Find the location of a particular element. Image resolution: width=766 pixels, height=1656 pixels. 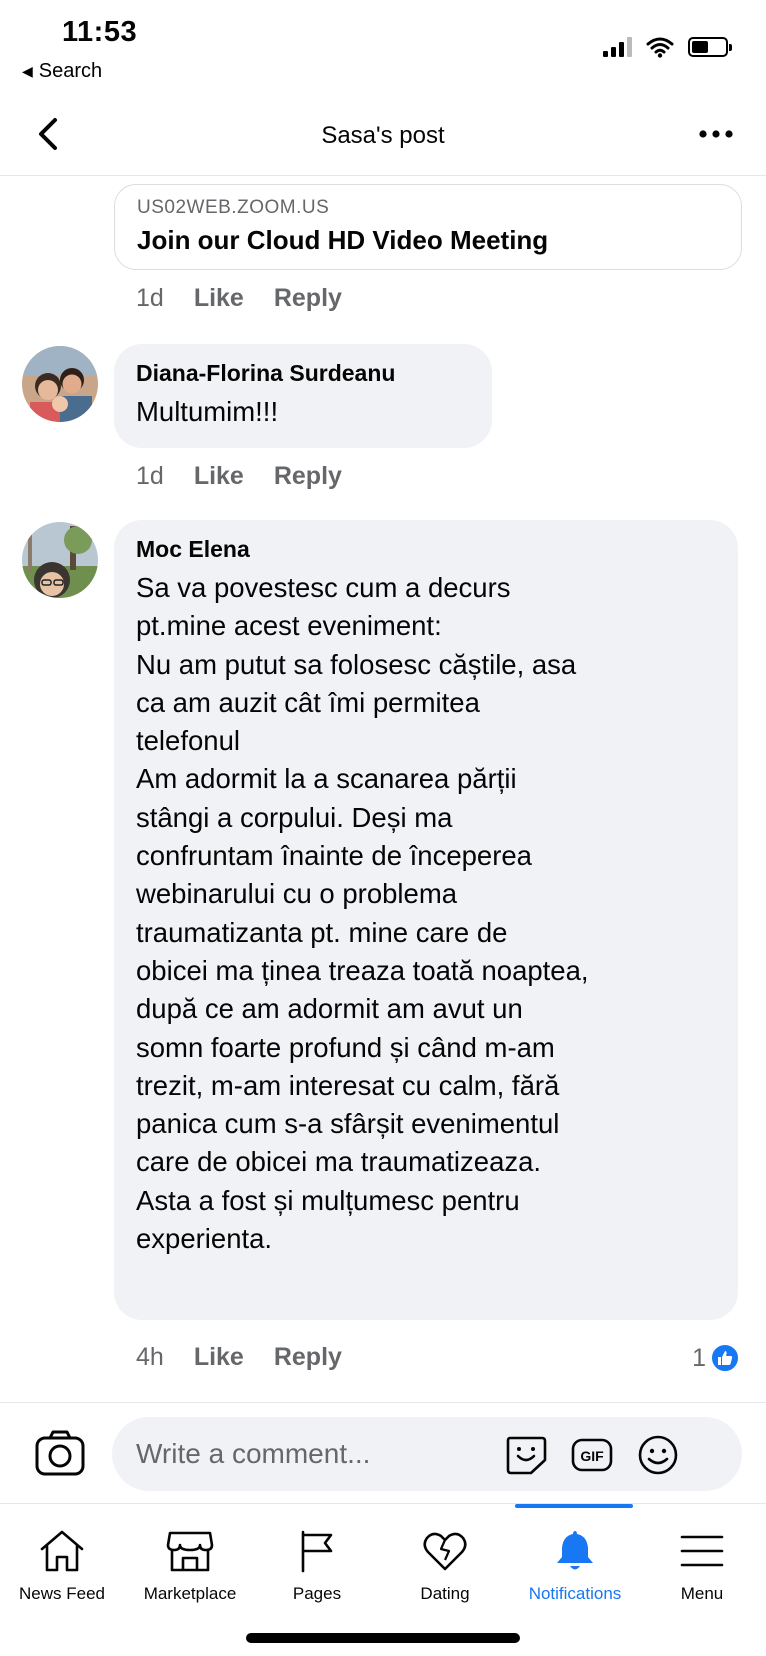

status-time: 11:53 is located at coordinates (100, 32).